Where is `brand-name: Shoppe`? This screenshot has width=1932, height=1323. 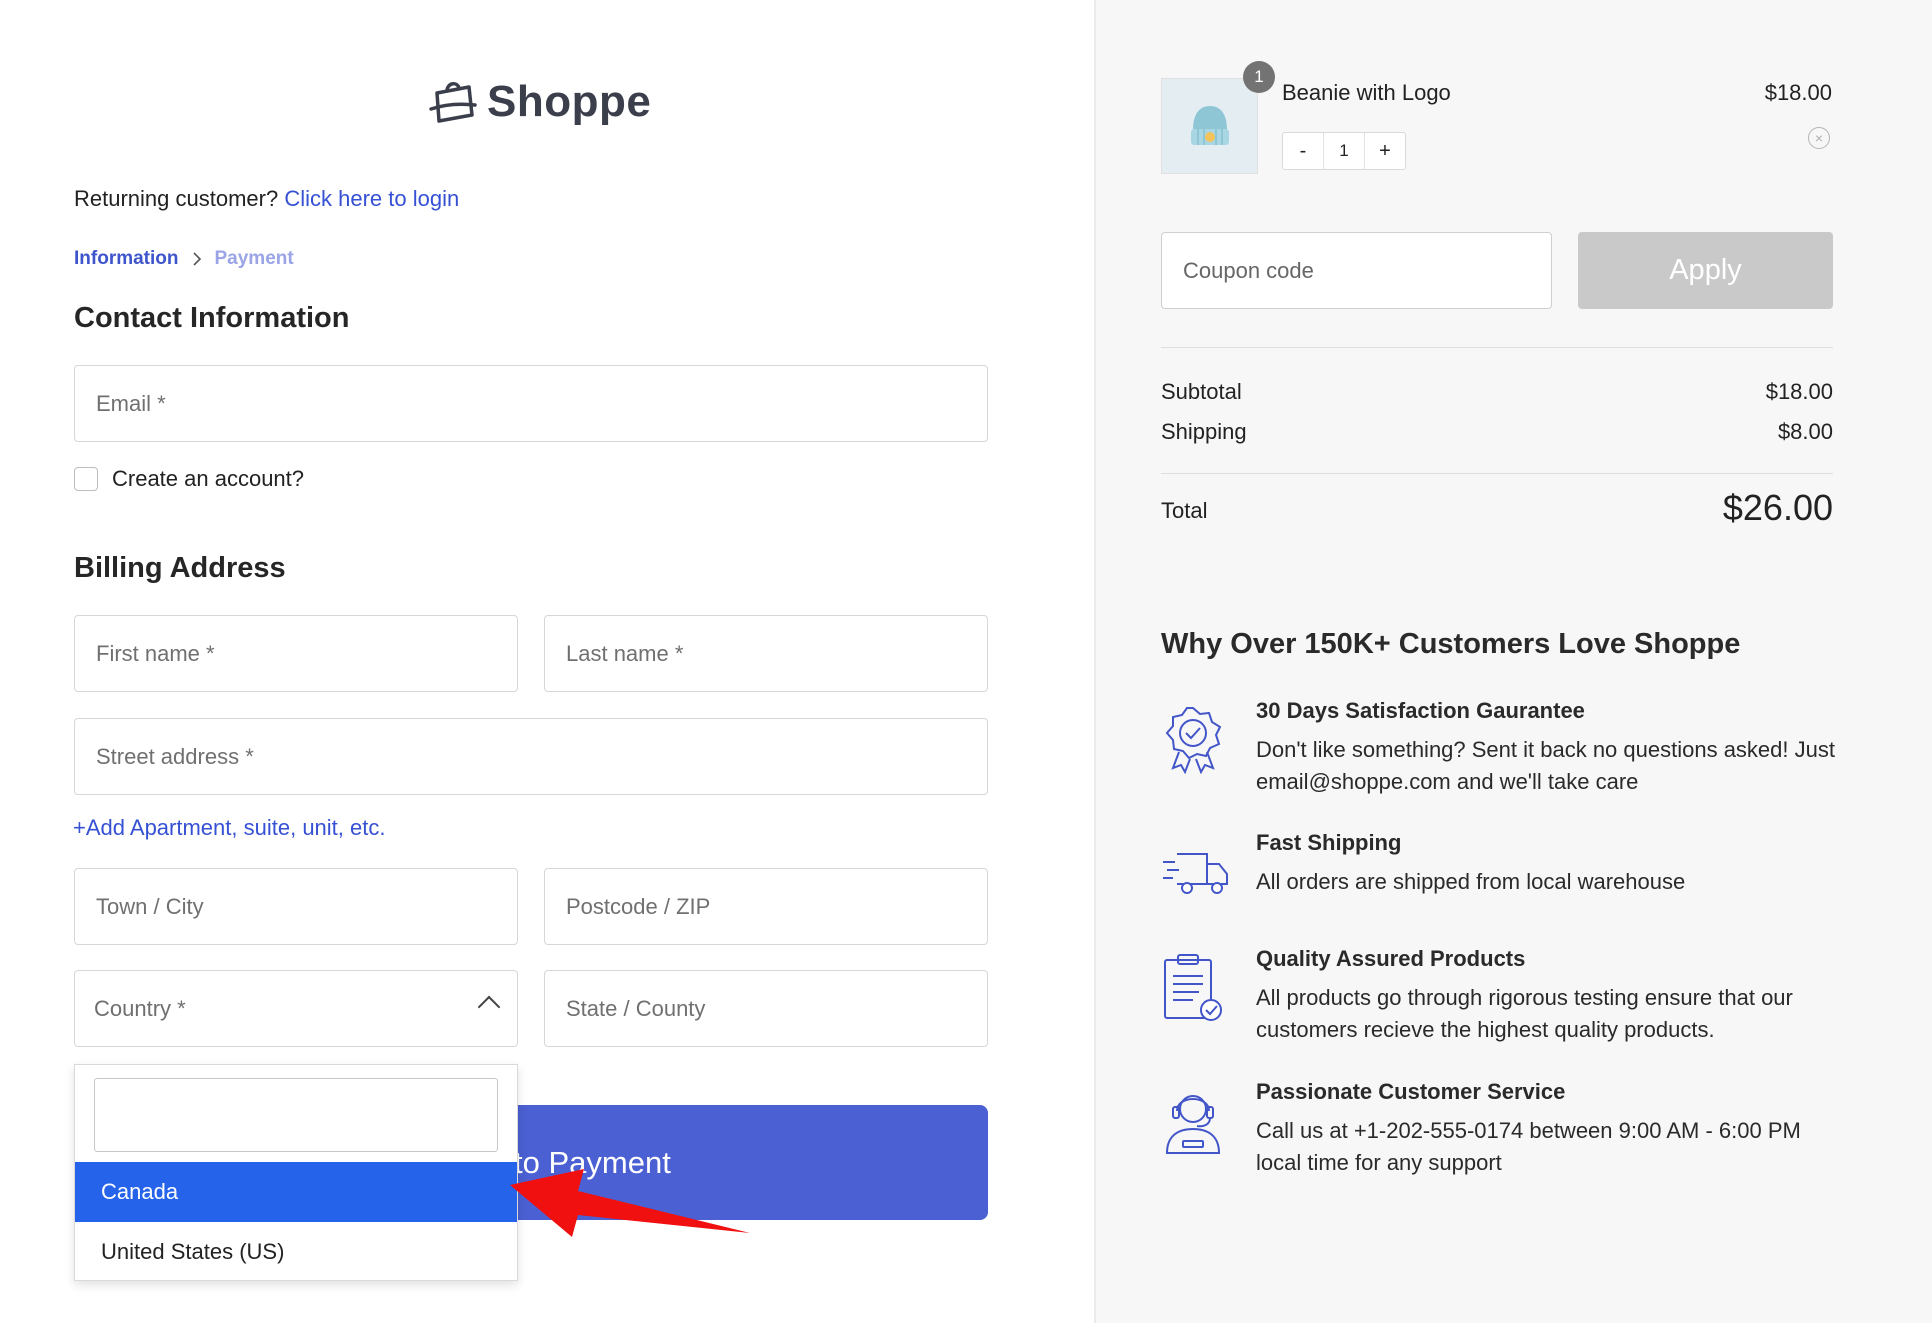 brand-name: Shoppe is located at coordinates (569, 101).